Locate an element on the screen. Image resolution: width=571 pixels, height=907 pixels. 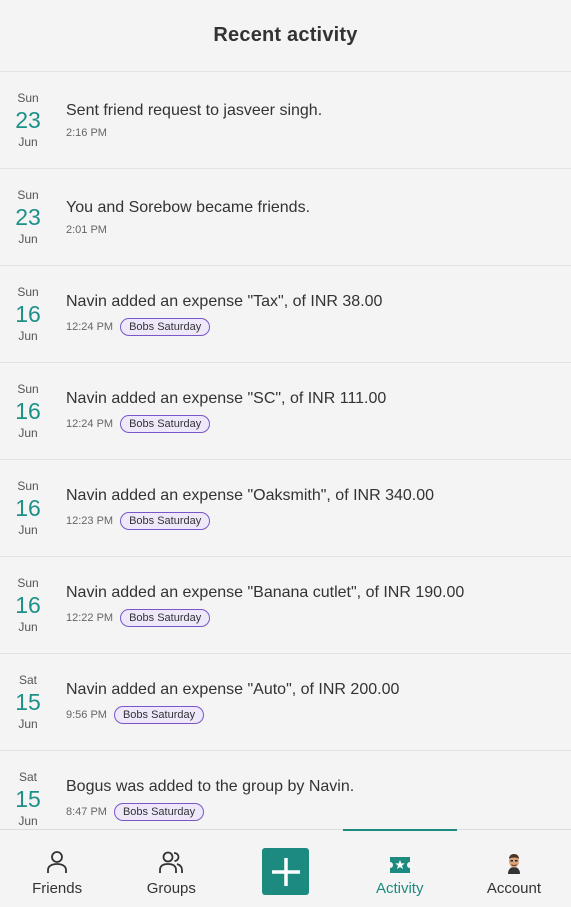
activity-meta: 9:56 PM Bobs Saturday is located at coordinates (232, 715).